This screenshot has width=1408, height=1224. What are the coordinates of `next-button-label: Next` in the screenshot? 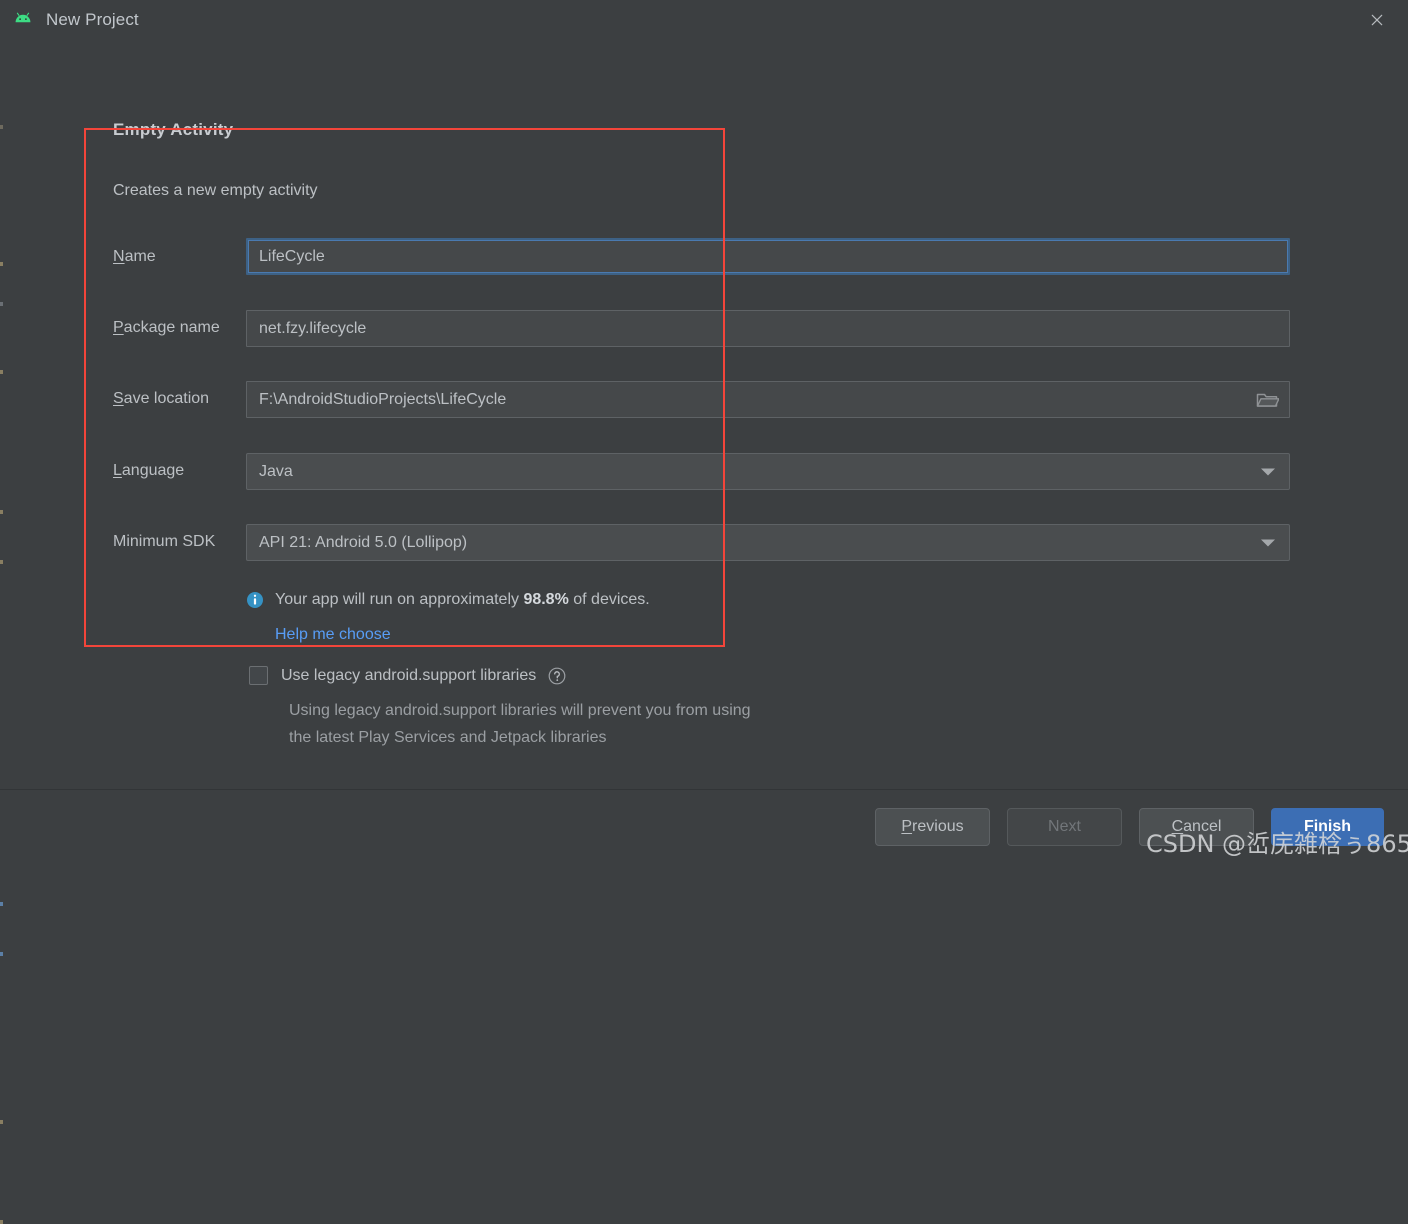 It's located at (1064, 826).